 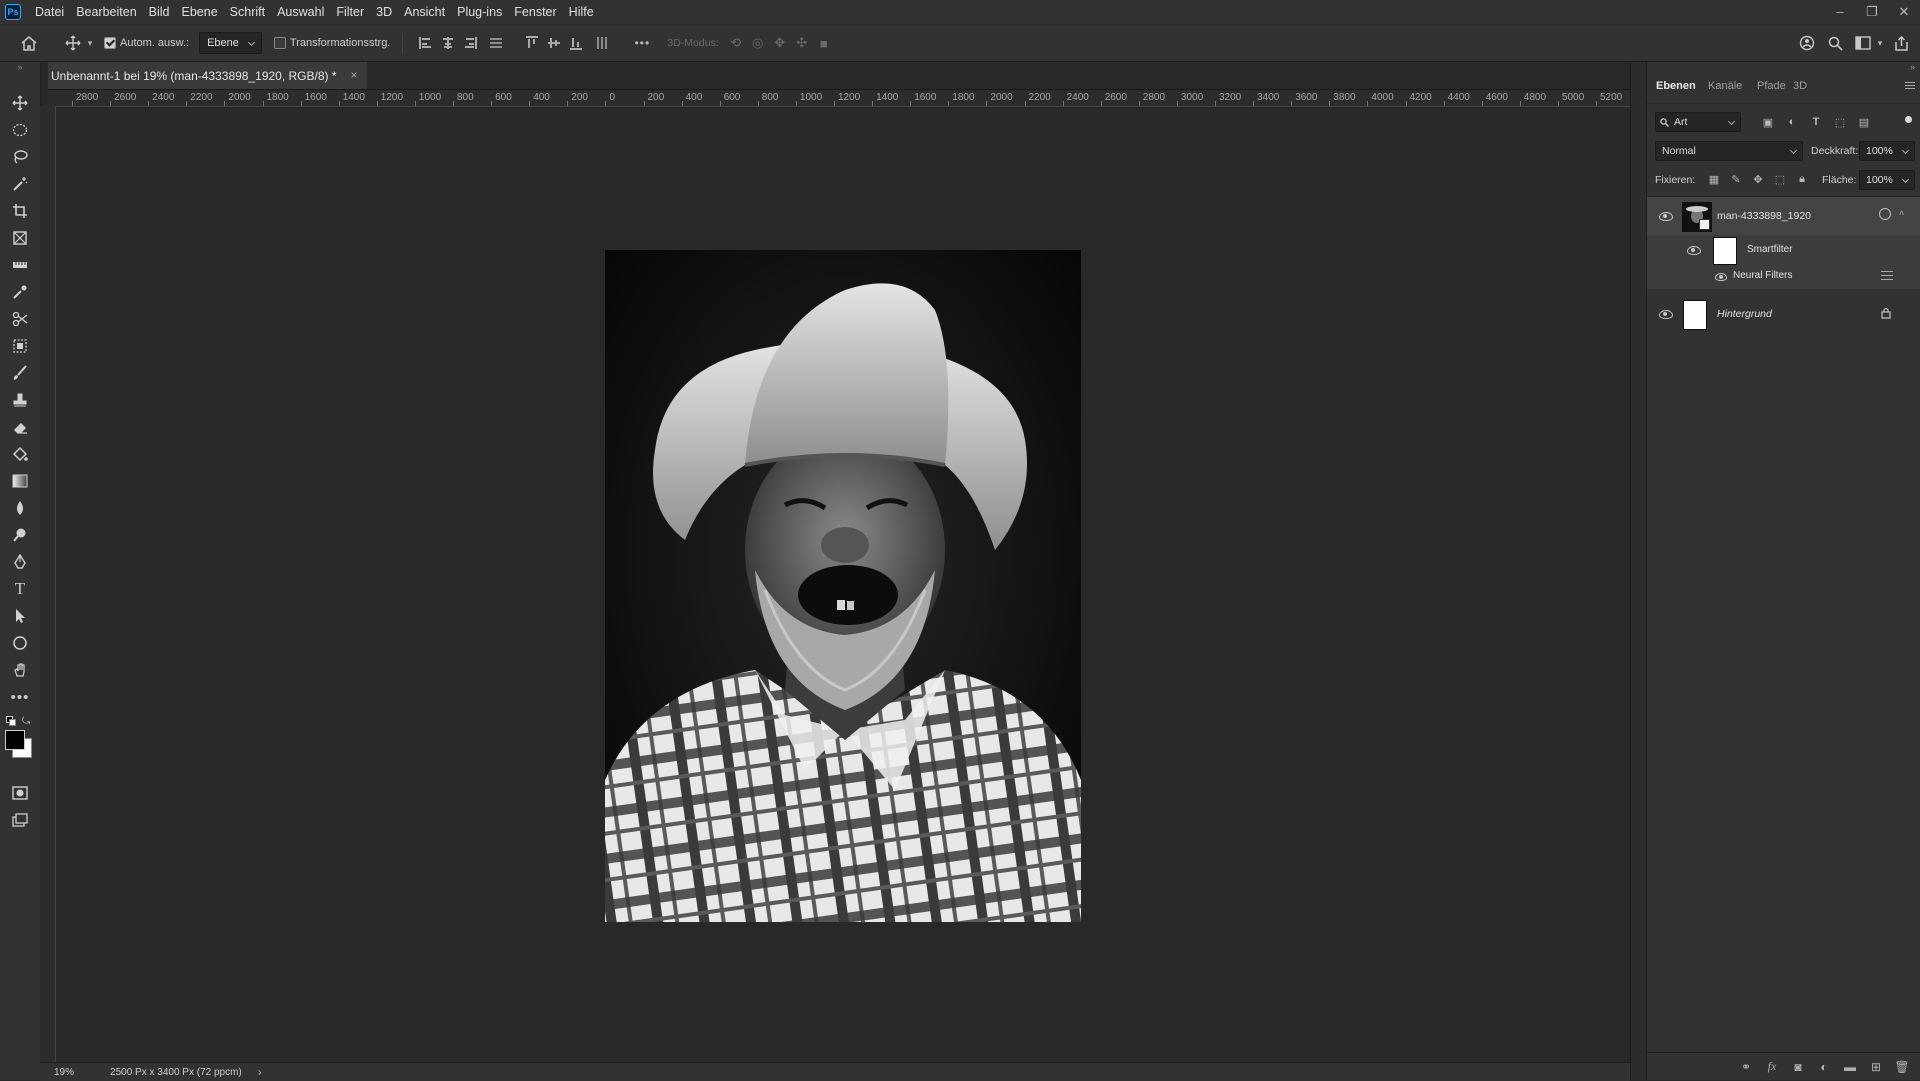 What do you see at coordinates (230, 43) in the screenshot?
I see `auto-select-target-dropdown: Ebene` at bounding box center [230, 43].